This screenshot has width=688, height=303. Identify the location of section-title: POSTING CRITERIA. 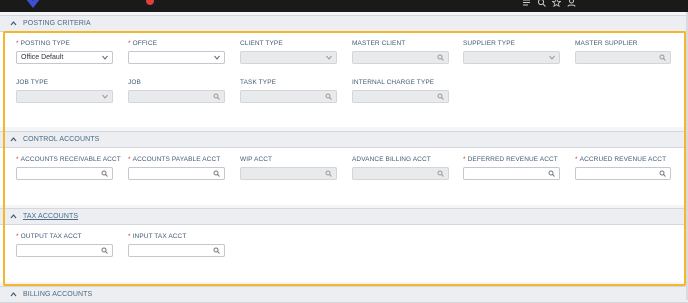
(57, 23).